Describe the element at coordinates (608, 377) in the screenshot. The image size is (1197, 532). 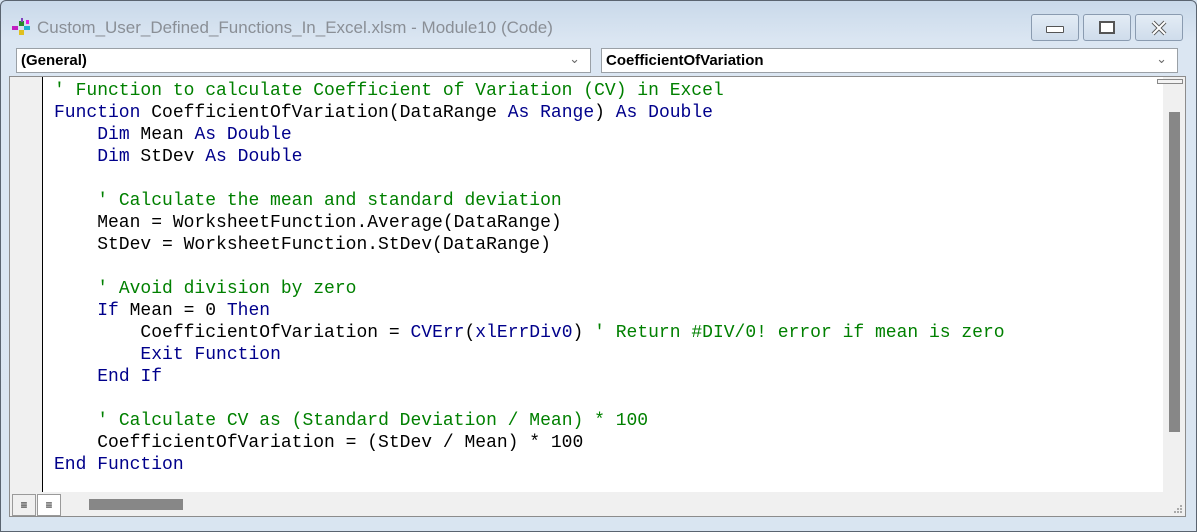
I see `code-line: End If` at that location.